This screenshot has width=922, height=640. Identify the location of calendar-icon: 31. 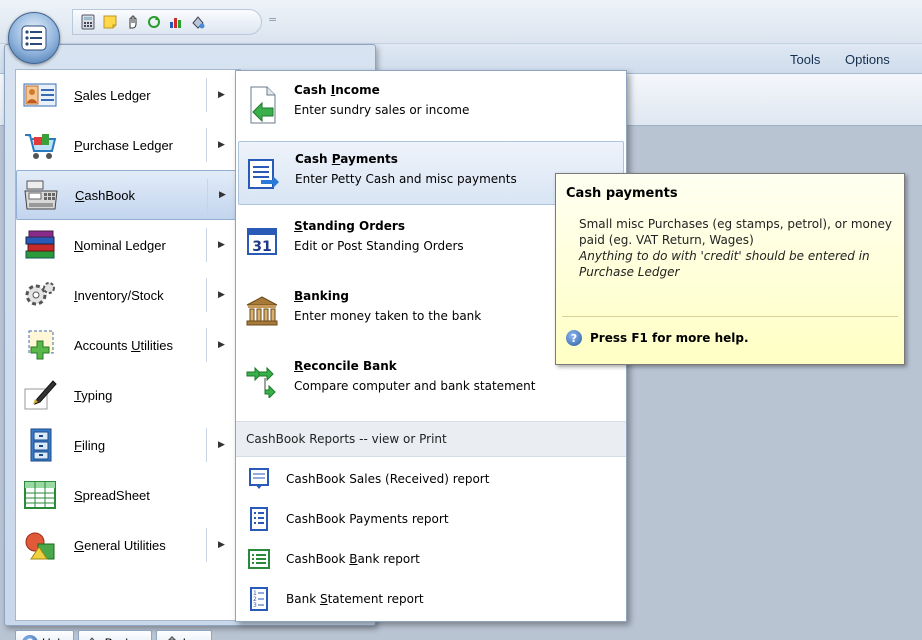
(262, 241).